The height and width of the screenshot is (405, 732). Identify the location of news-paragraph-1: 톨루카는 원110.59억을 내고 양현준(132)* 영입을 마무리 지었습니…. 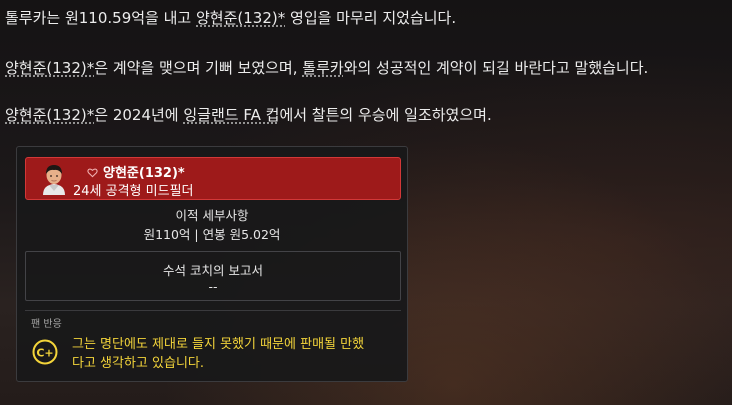
(230, 18).